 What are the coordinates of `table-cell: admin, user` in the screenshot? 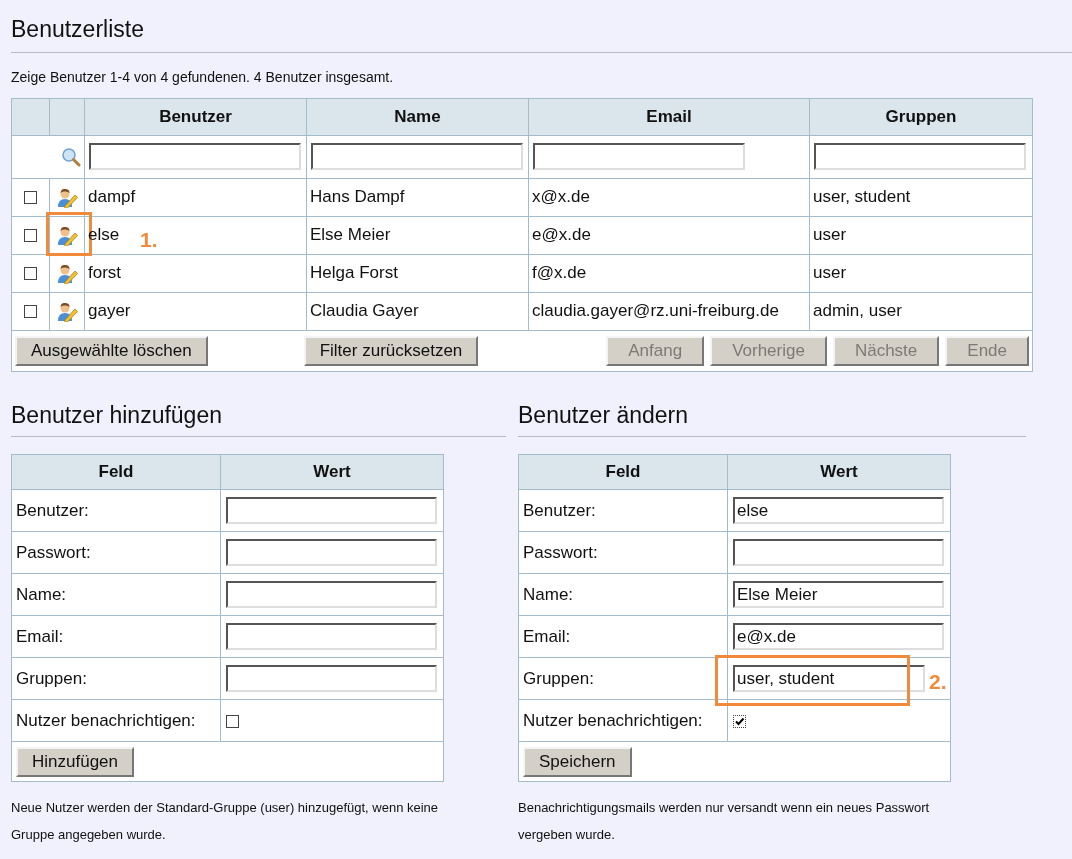 It's located at (857, 311).